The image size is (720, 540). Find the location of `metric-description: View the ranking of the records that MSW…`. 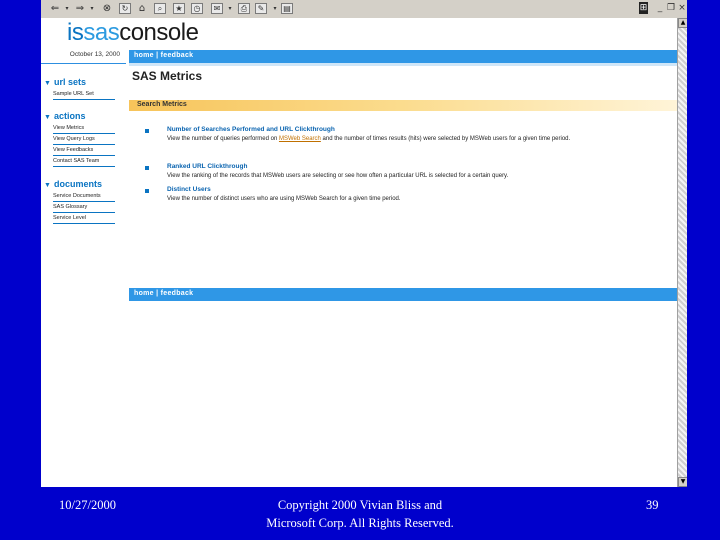

metric-description: View the ranking of the records that MSW… is located at coordinates (338, 176).